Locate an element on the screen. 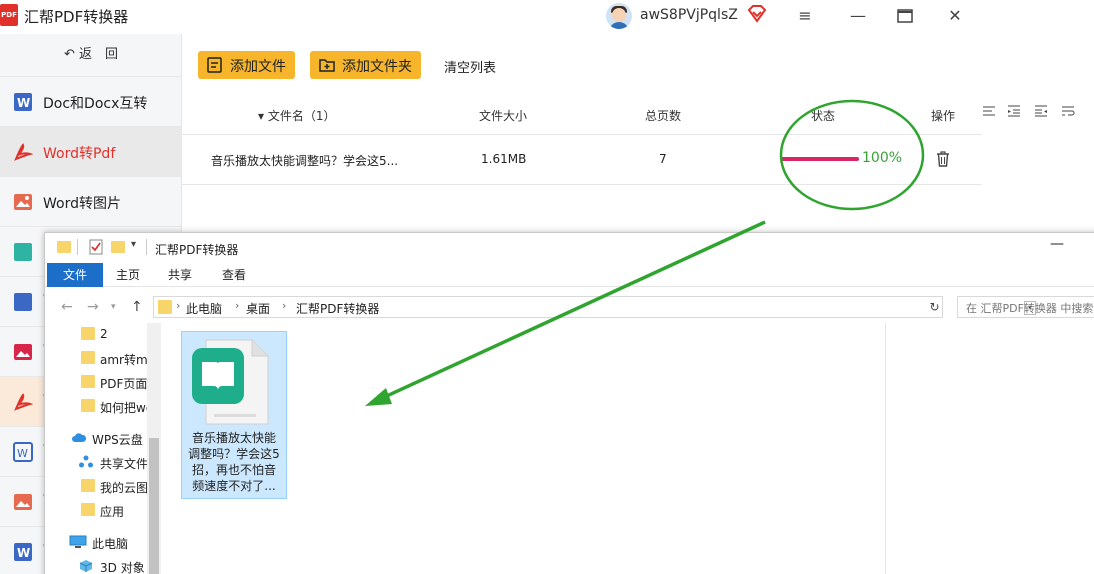 Image resolution: width=1094 pixels, height=574 pixels. breadcrumb-desktop: 桌面 is located at coordinates (258, 308).